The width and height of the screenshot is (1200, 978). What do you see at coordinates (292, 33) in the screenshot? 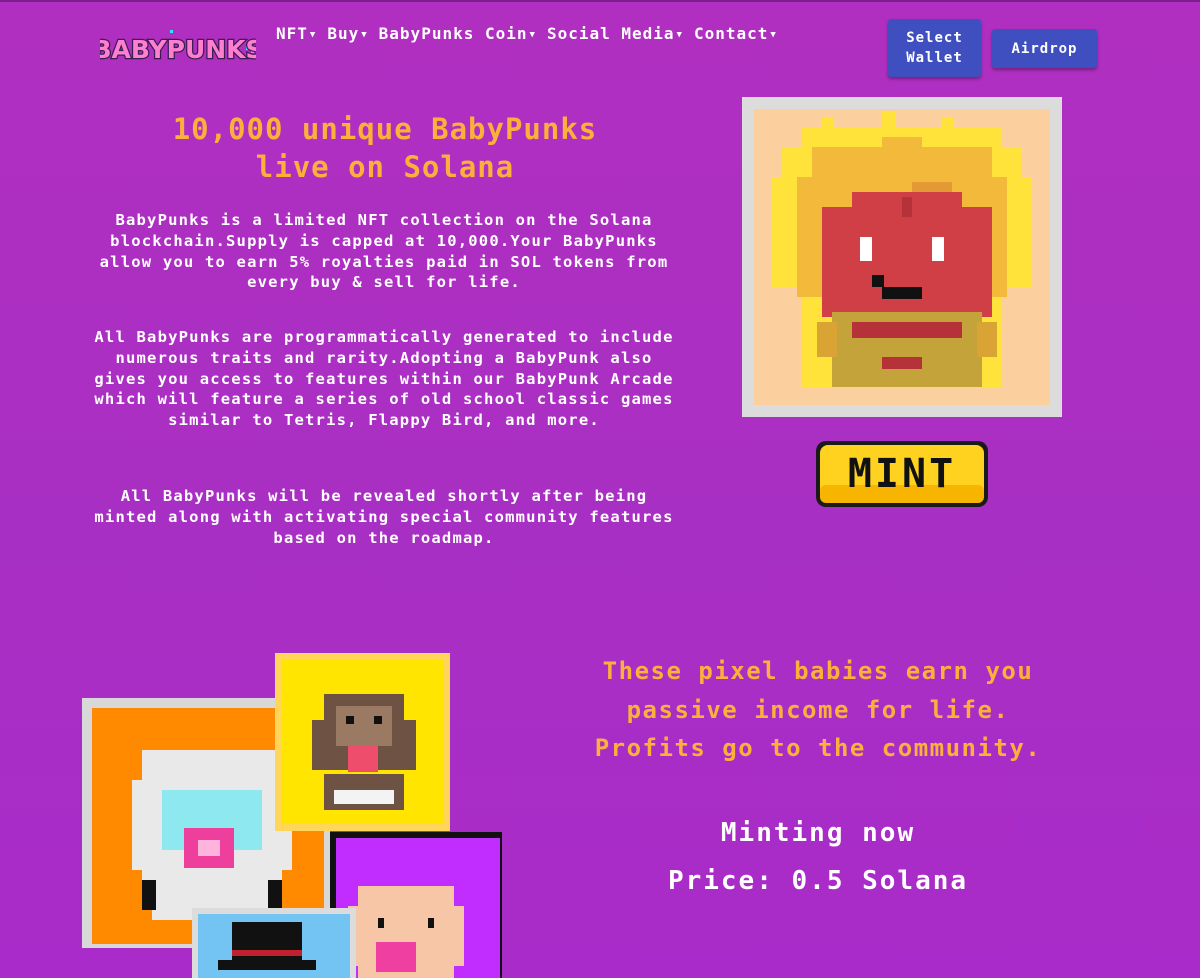
I see `nav-label: NFT` at bounding box center [292, 33].